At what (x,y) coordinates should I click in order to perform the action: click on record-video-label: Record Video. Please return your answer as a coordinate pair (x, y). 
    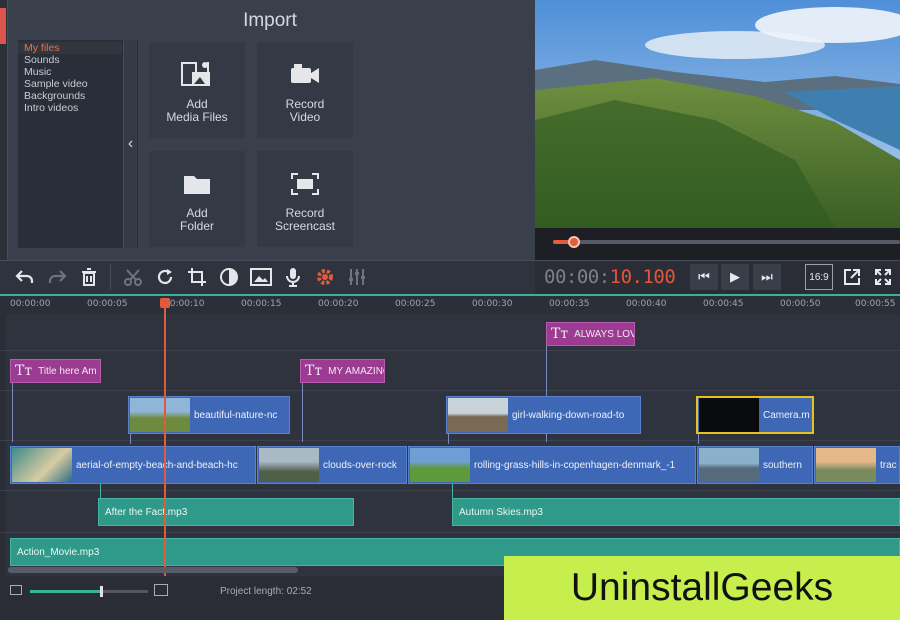
    Looking at the image, I should click on (305, 110).